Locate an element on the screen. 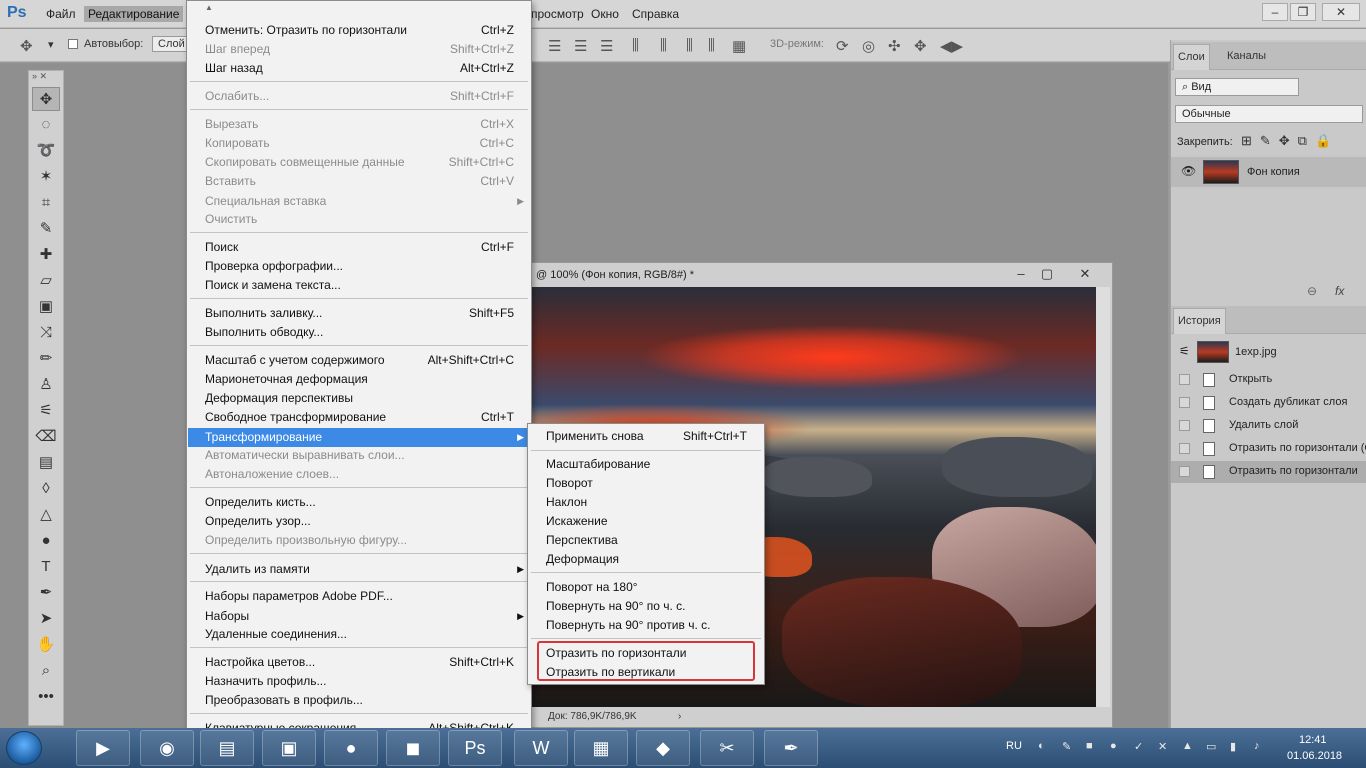  media-player-icon: ▶ is located at coordinates (103, 748).